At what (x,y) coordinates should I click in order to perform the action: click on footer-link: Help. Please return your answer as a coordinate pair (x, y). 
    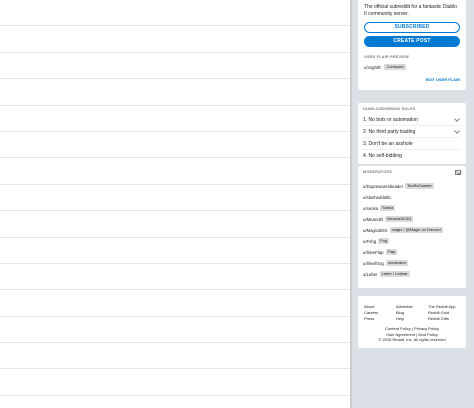
    Looking at the image, I should click on (412, 318).